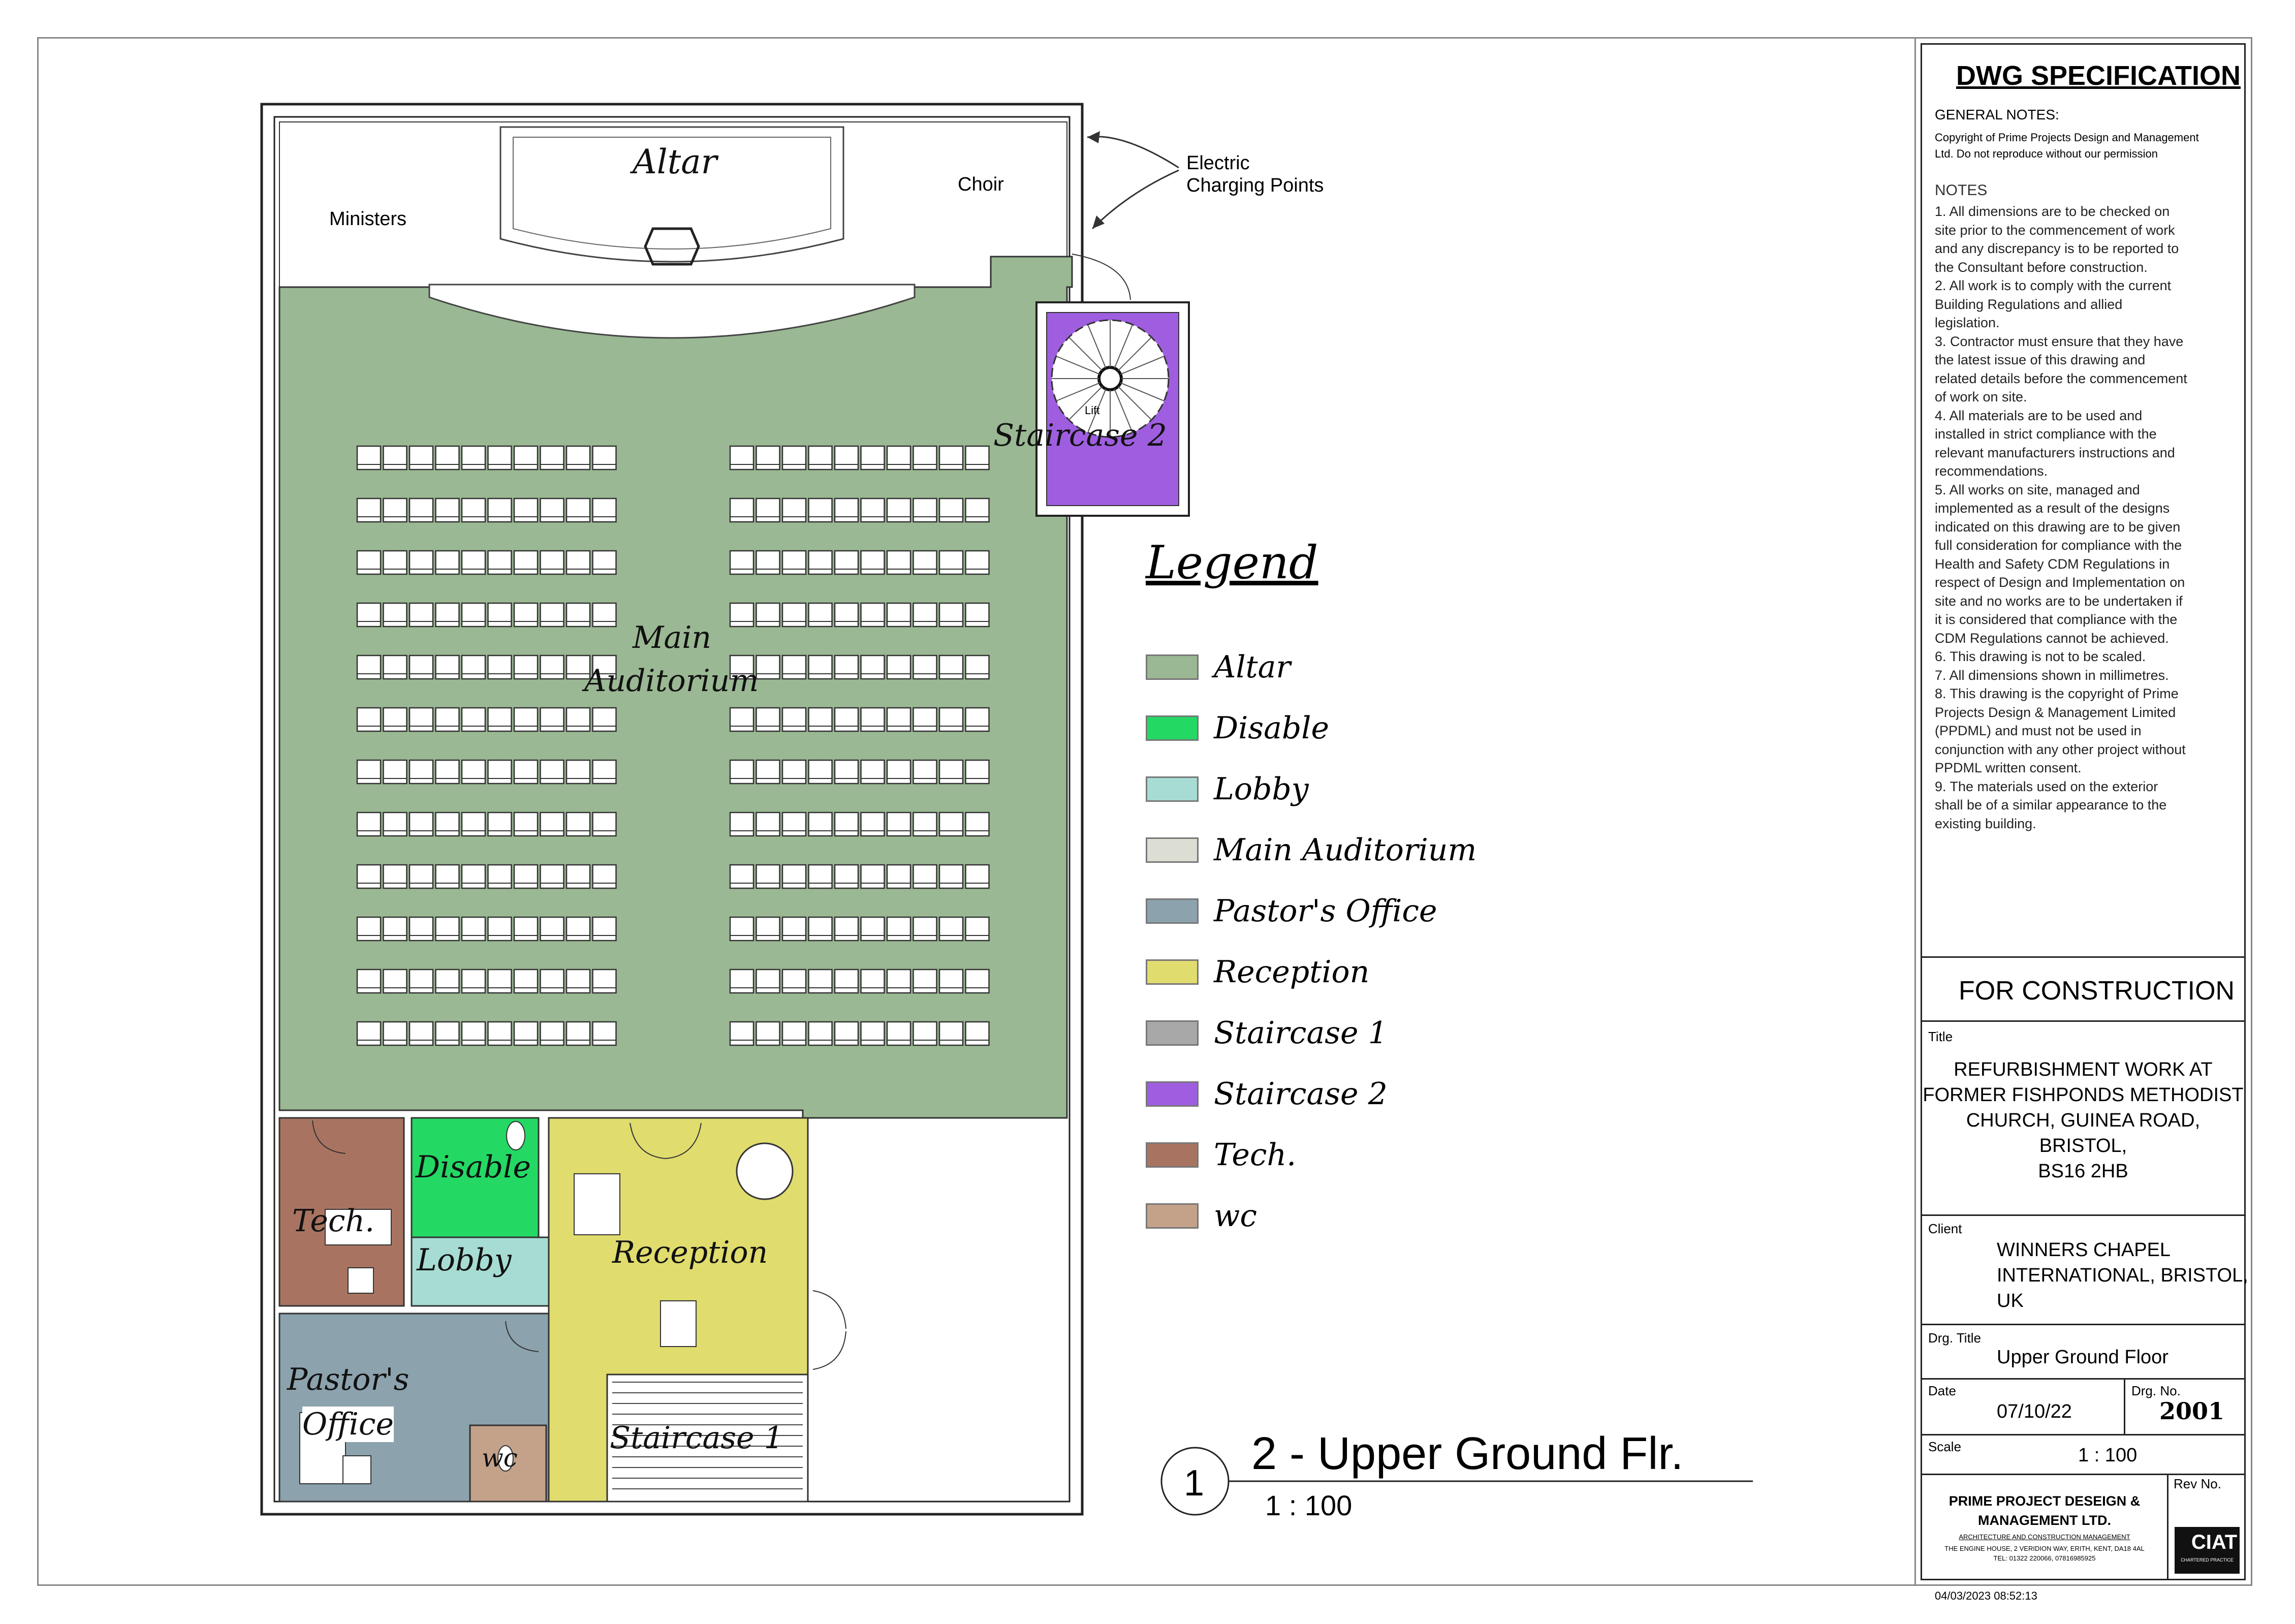 This screenshot has width=2295, height=1624. I want to click on note-line: the Consultant before construction., so click(2041, 267).